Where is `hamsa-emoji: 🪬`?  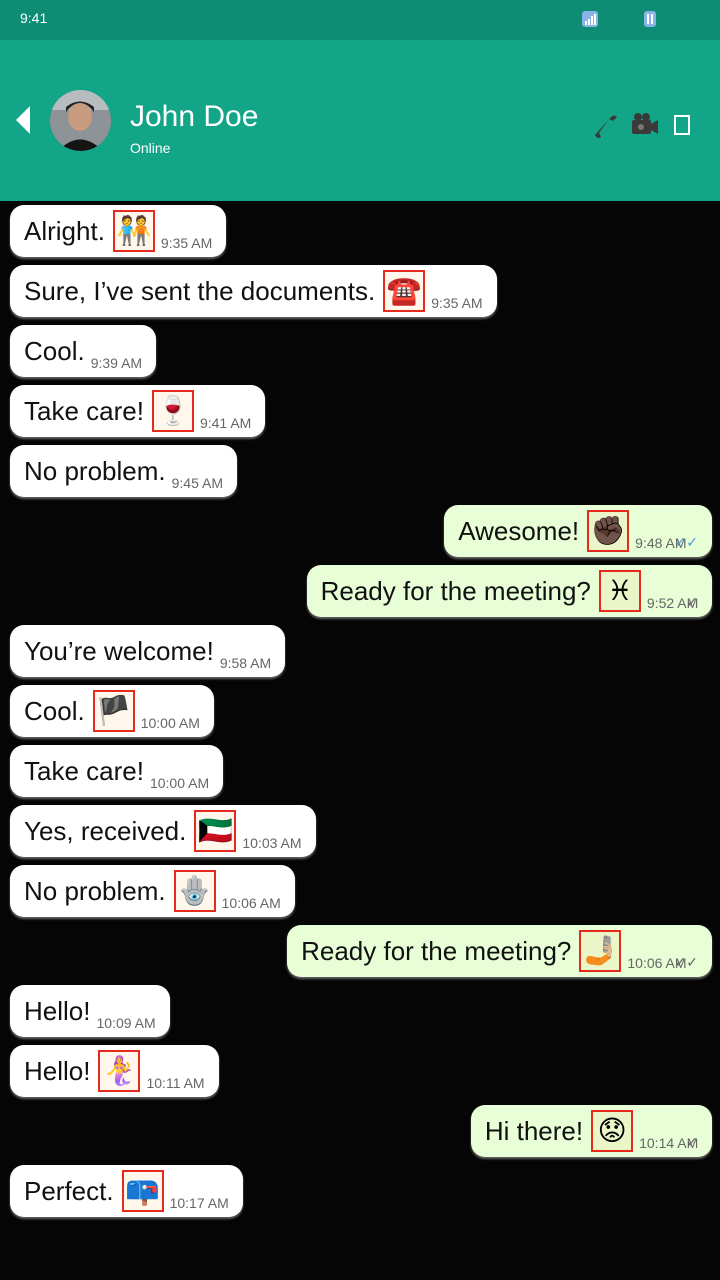
hamsa-emoji: 🪬 is located at coordinates (194, 891).